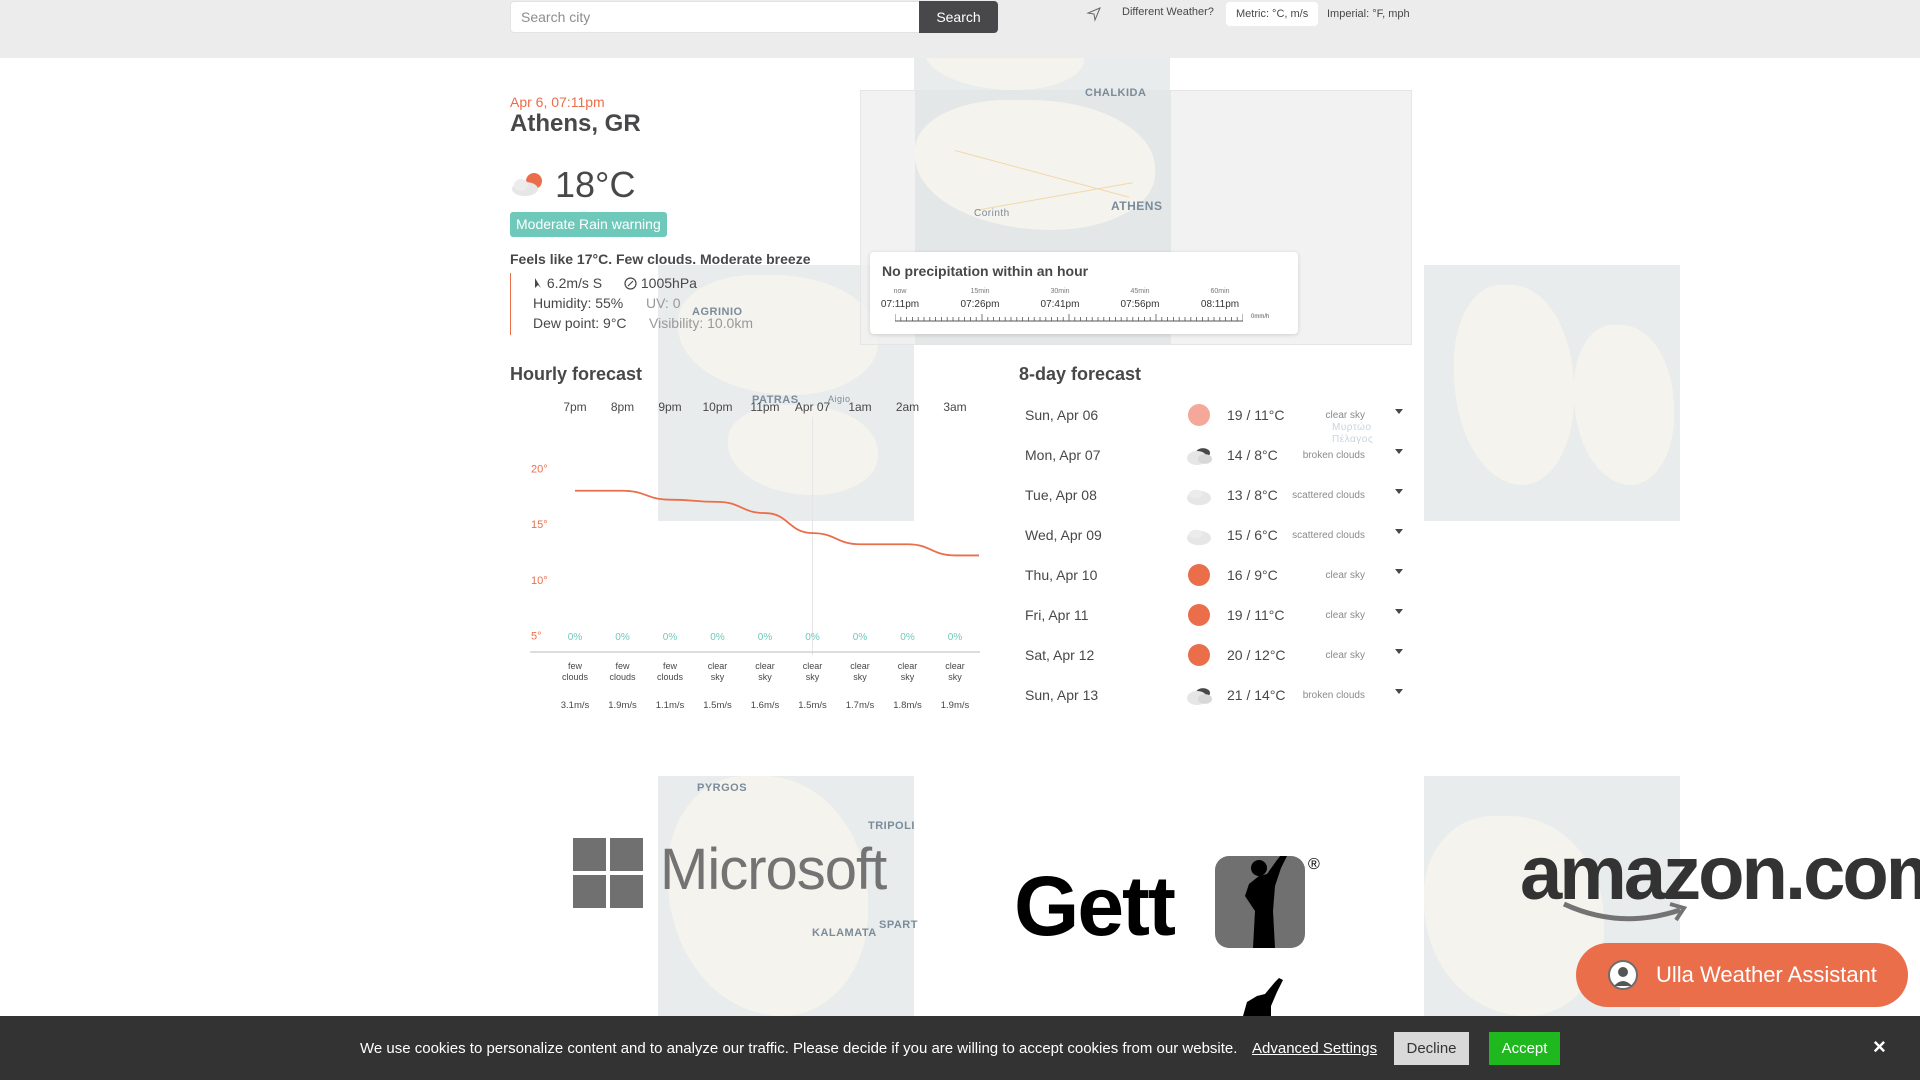  Describe the element at coordinates (1063, 455) in the screenshot. I see `daily-date: Mon, Apr 07` at that location.